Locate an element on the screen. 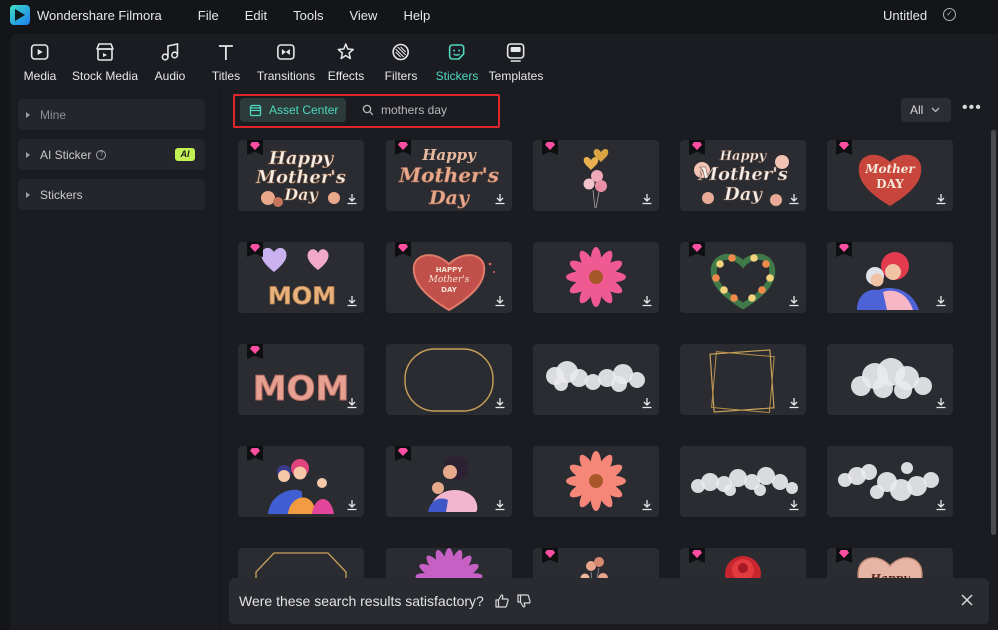 This screenshot has width=998, height=630. media-icon is located at coordinates (40, 52).